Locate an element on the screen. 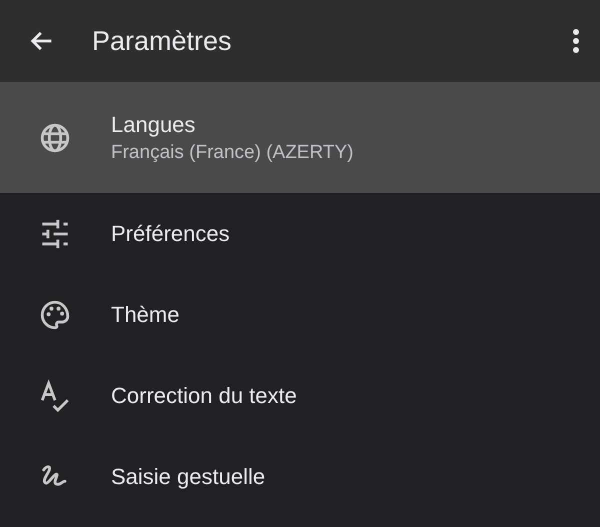 The image size is (600, 527). spellcheck-icon is located at coordinates (55, 395).